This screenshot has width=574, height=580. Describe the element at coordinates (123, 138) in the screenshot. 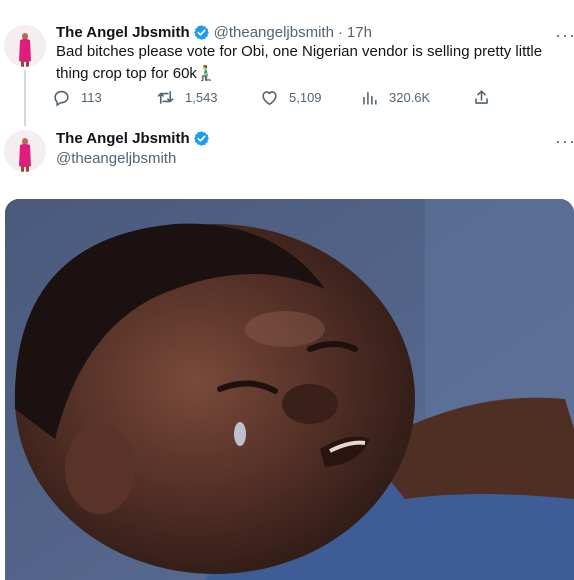

I see `reply-display-name: The Angel Jbsmith` at that location.